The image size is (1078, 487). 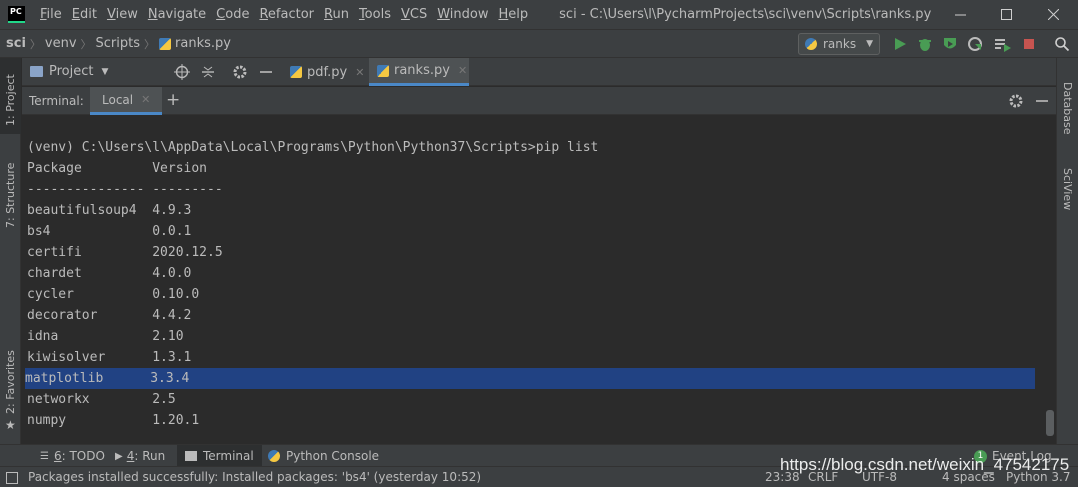 I want to click on tool-tab-todo: ☰ 6: TODO, so click(x=72, y=456).